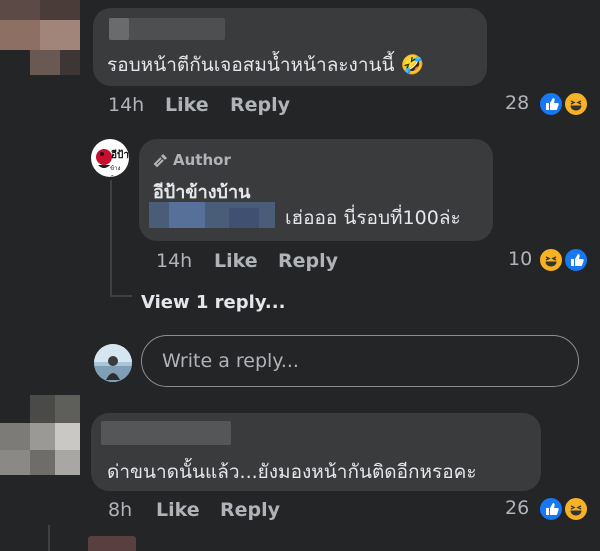 The width and height of the screenshot is (600, 551). I want to click on comment-bubble: รอบหน้าตีกันเจอสมน้ำหน้าละงานนี้ 🤣, so click(290, 47).